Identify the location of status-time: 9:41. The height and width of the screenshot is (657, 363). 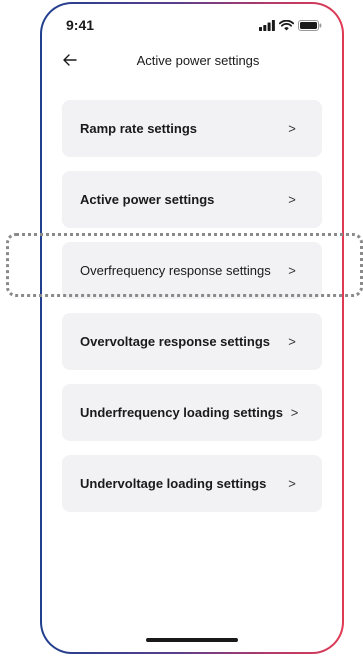
(80, 25).